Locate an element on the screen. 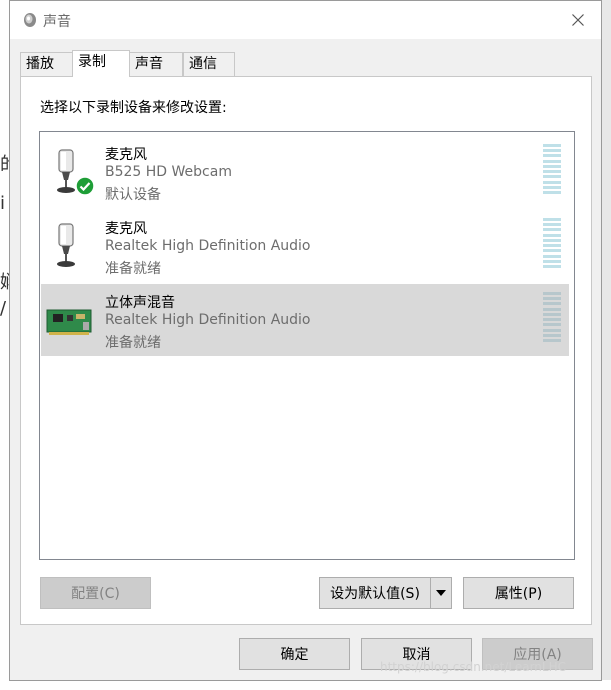 The image size is (611, 690). configure-button: 配置(C) is located at coordinates (95, 593).